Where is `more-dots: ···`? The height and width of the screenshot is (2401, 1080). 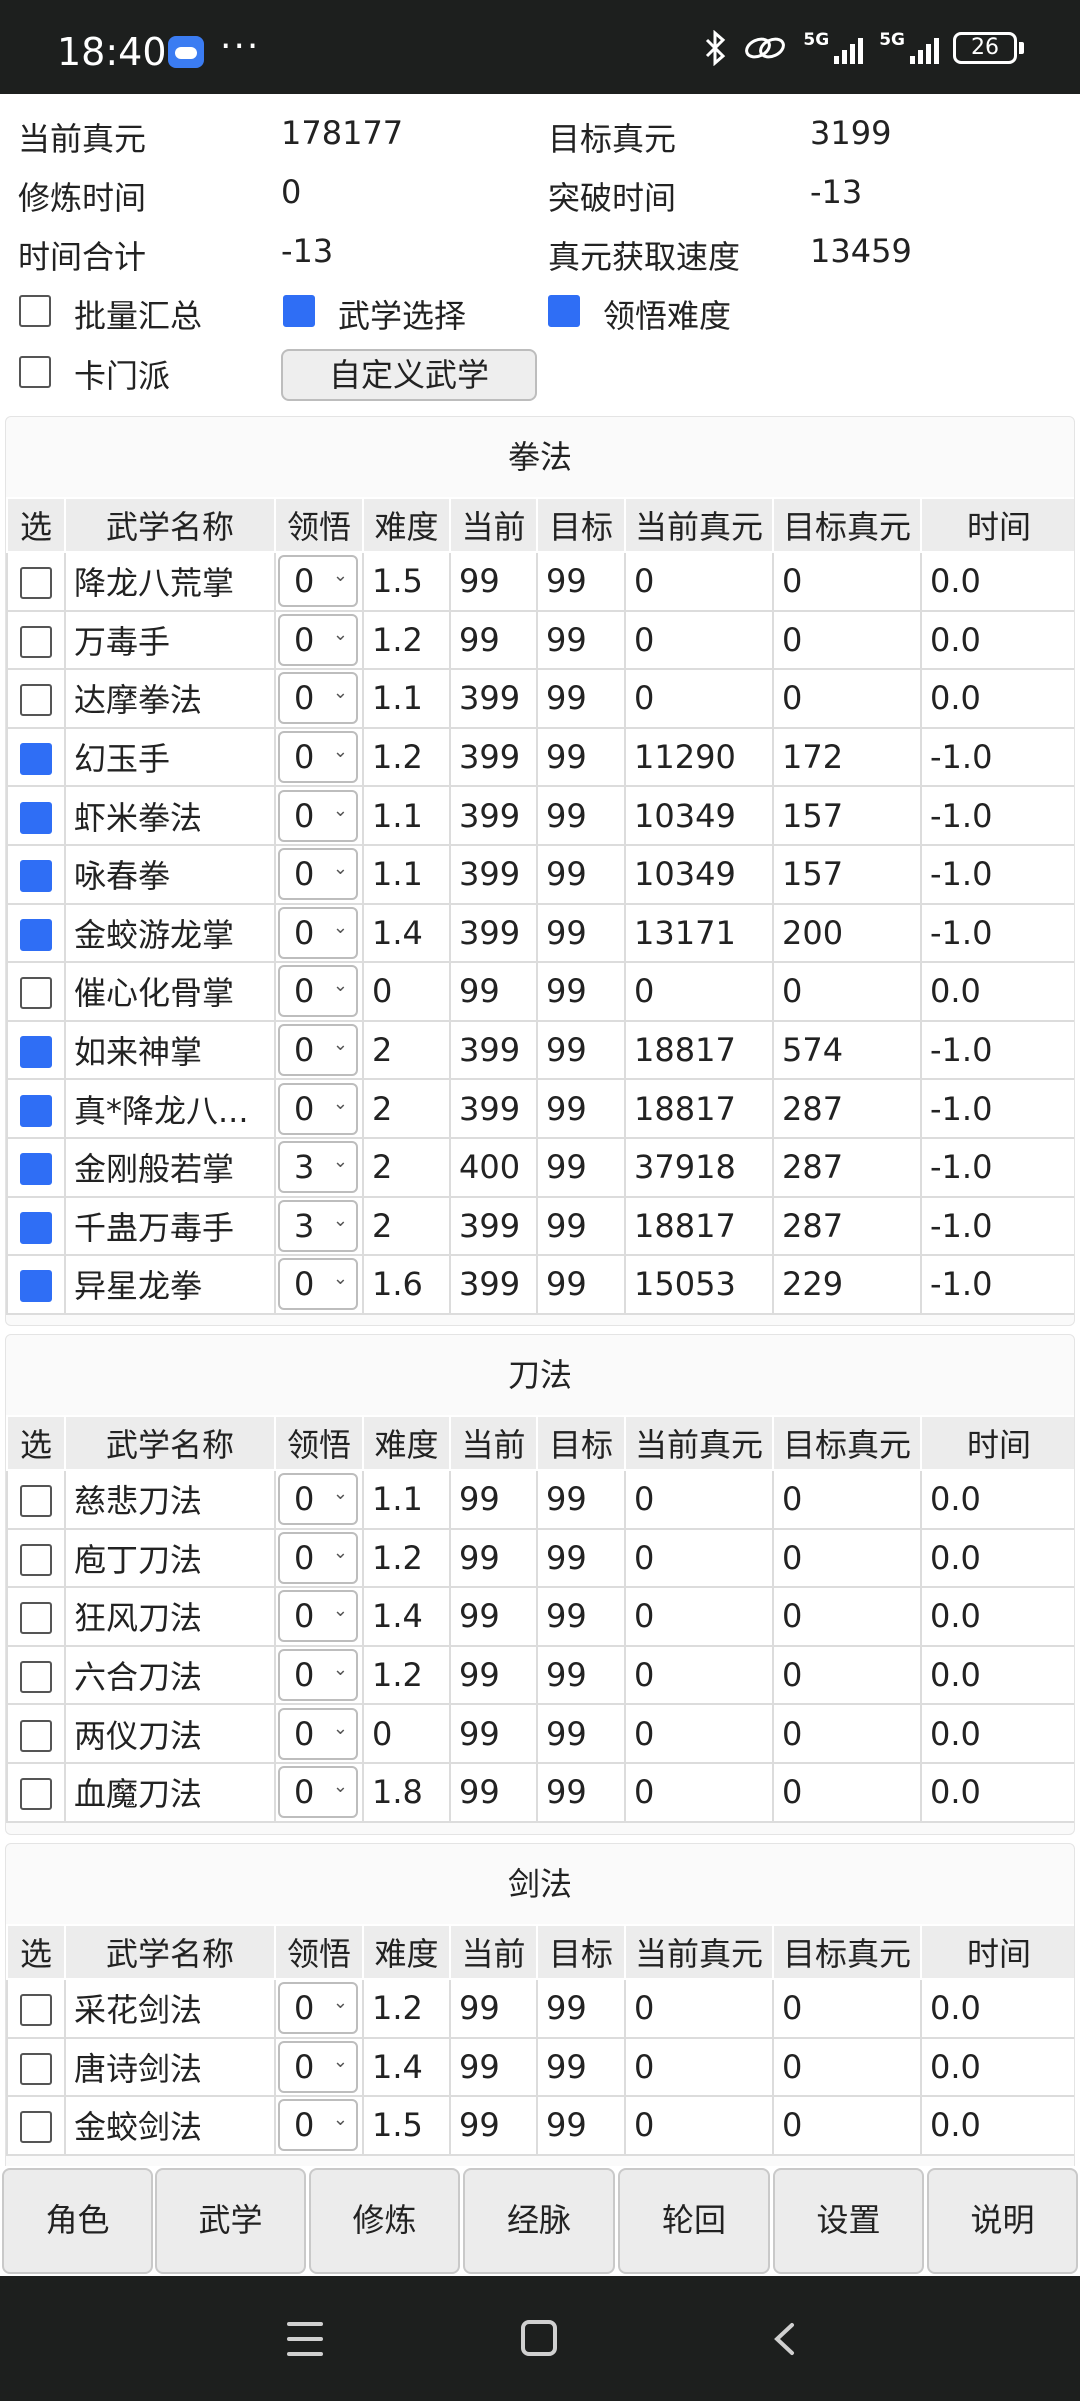
more-dots: ··· is located at coordinates (240, 46).